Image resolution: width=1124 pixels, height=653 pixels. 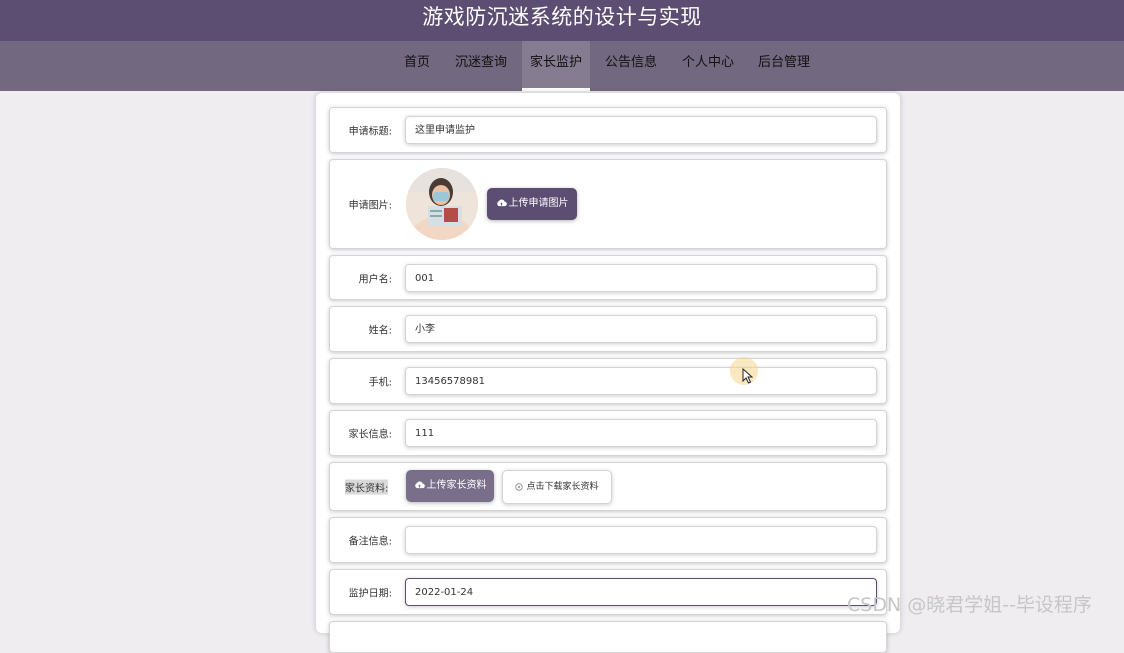 I want to click on username-label: 用户名:, so click(x=375, y=279).